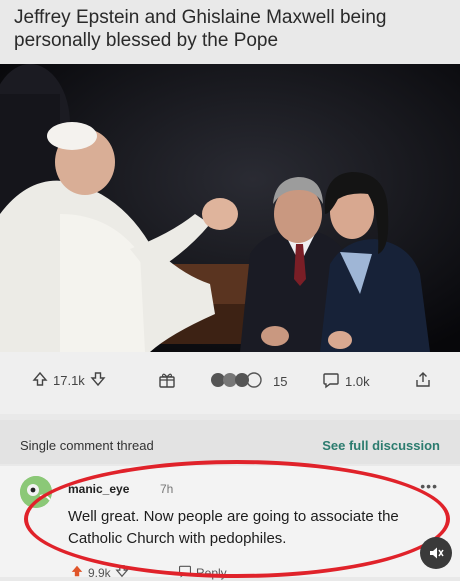  I want to click on comment-vote-group: 9.9k, so click(99, 572).